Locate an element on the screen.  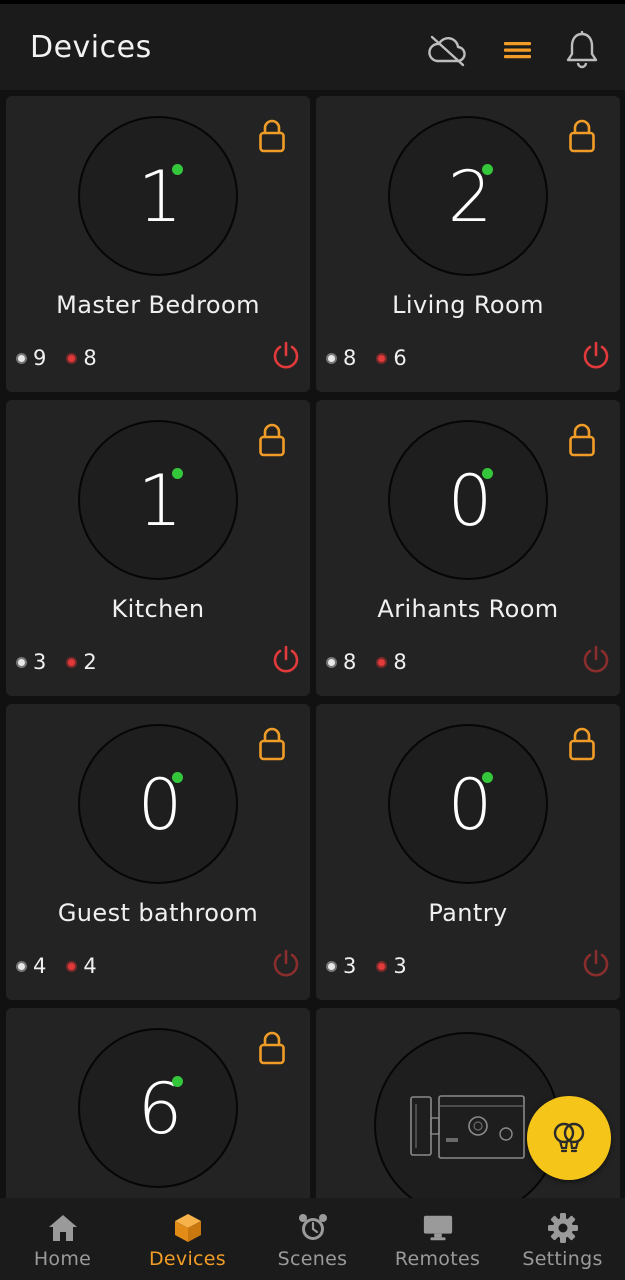
room-stats: 8 6 is located at coordinates (366, 358).